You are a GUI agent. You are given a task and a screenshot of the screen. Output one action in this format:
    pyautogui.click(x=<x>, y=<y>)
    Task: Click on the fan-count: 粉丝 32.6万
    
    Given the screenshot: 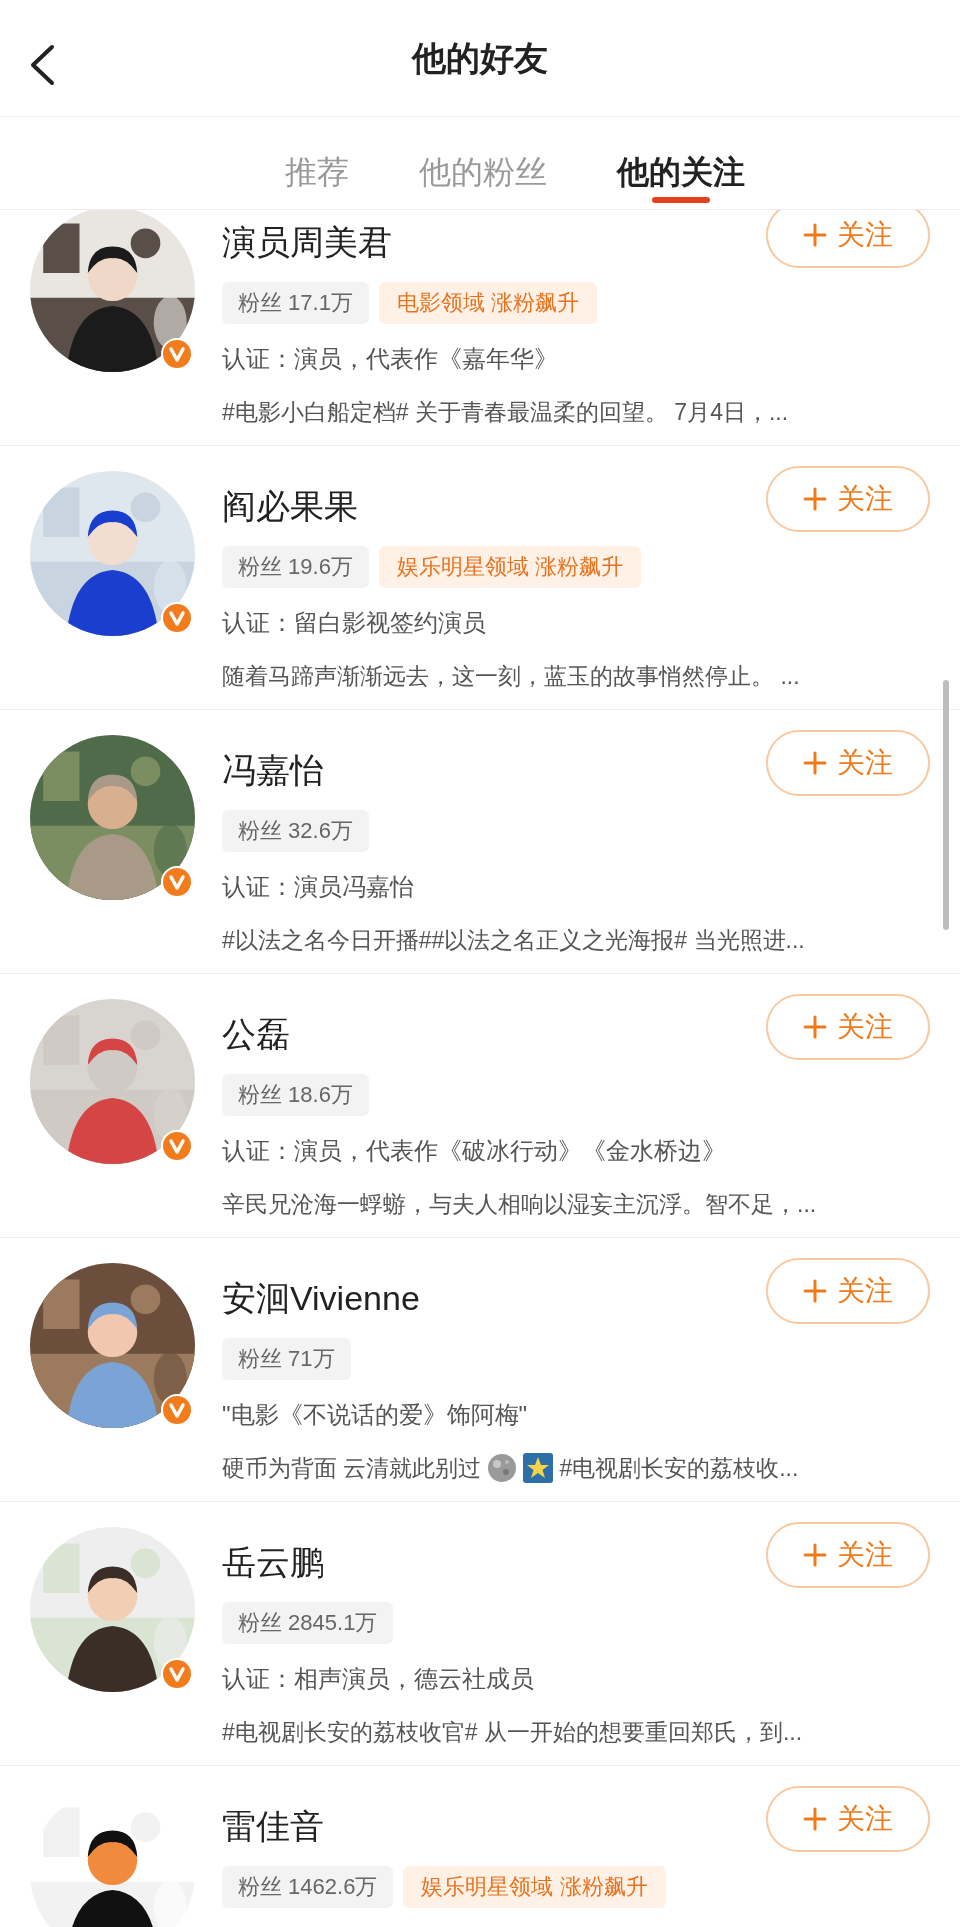 What is the action you would take?
    pyautogui.click(x=295, y=831)
    